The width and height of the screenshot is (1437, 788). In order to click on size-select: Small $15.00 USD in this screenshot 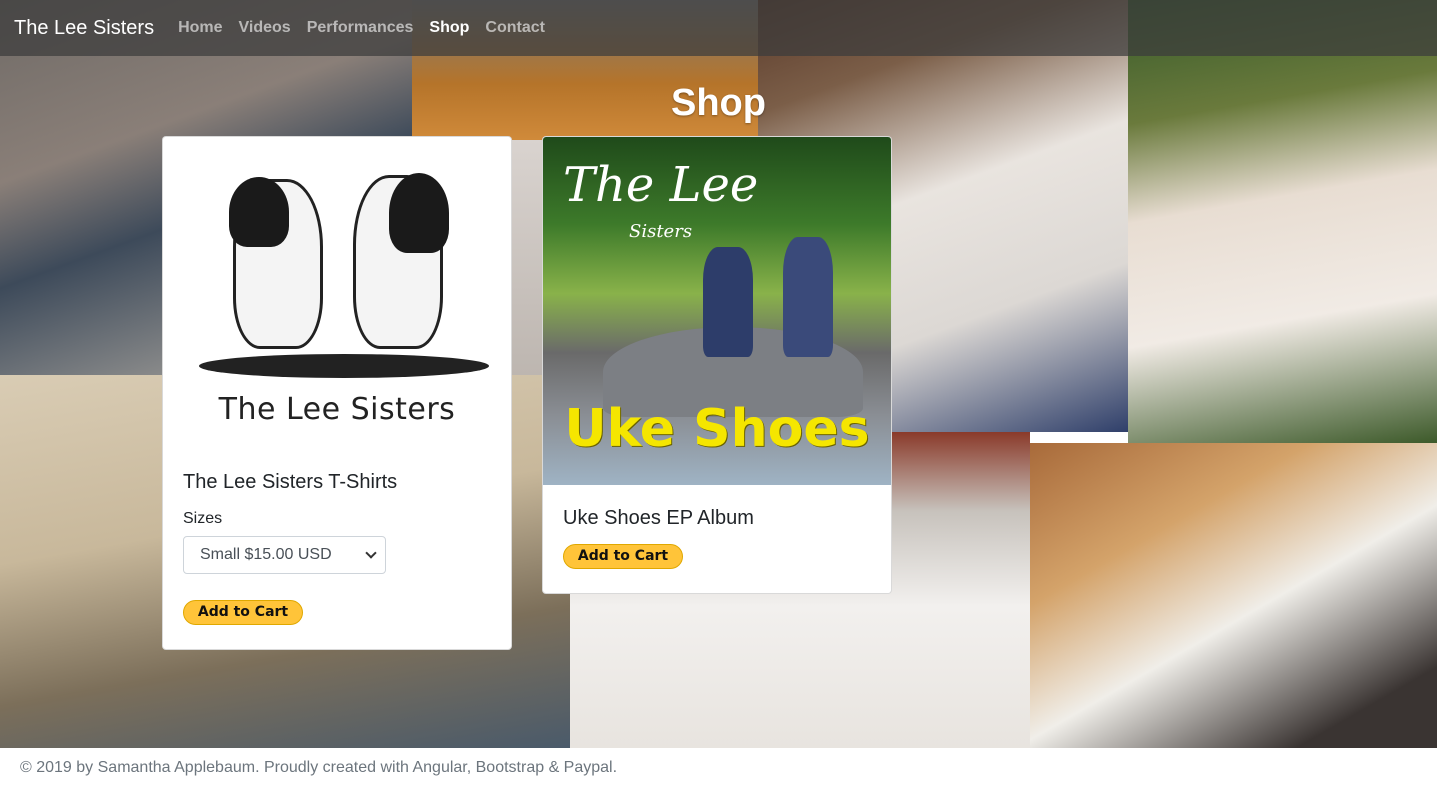, I will do `click(284, 555)`.